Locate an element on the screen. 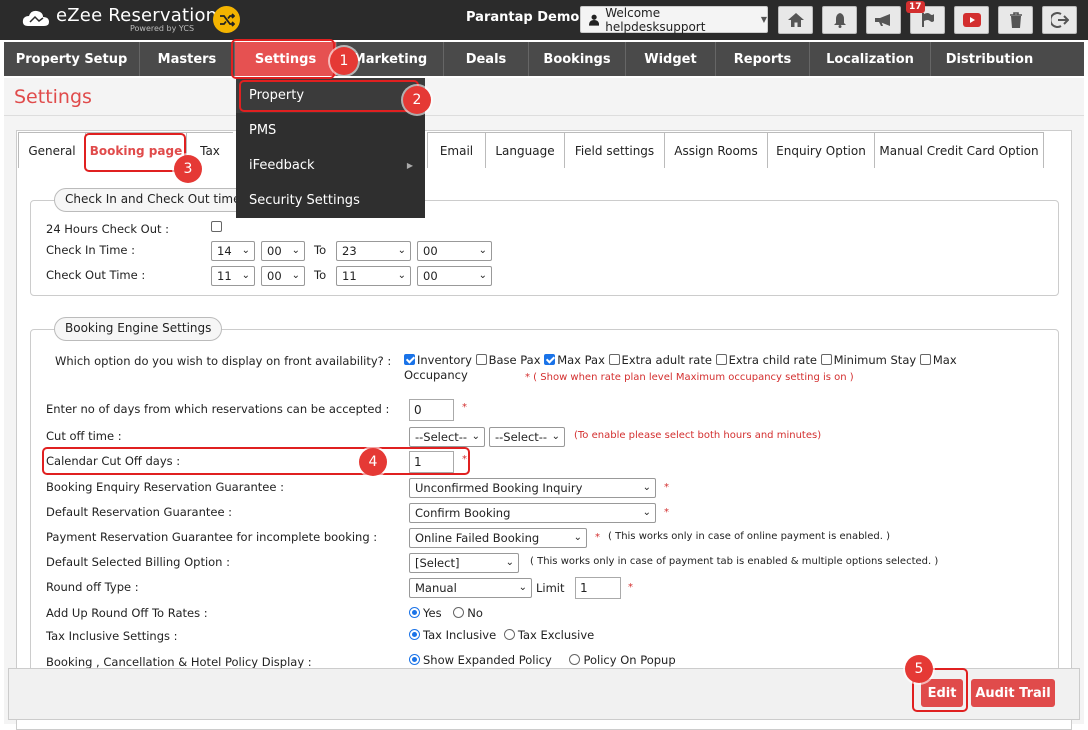 This screenshot has height=730, width=1088. nav-deals: Deals is located at coordinates (486, 59).